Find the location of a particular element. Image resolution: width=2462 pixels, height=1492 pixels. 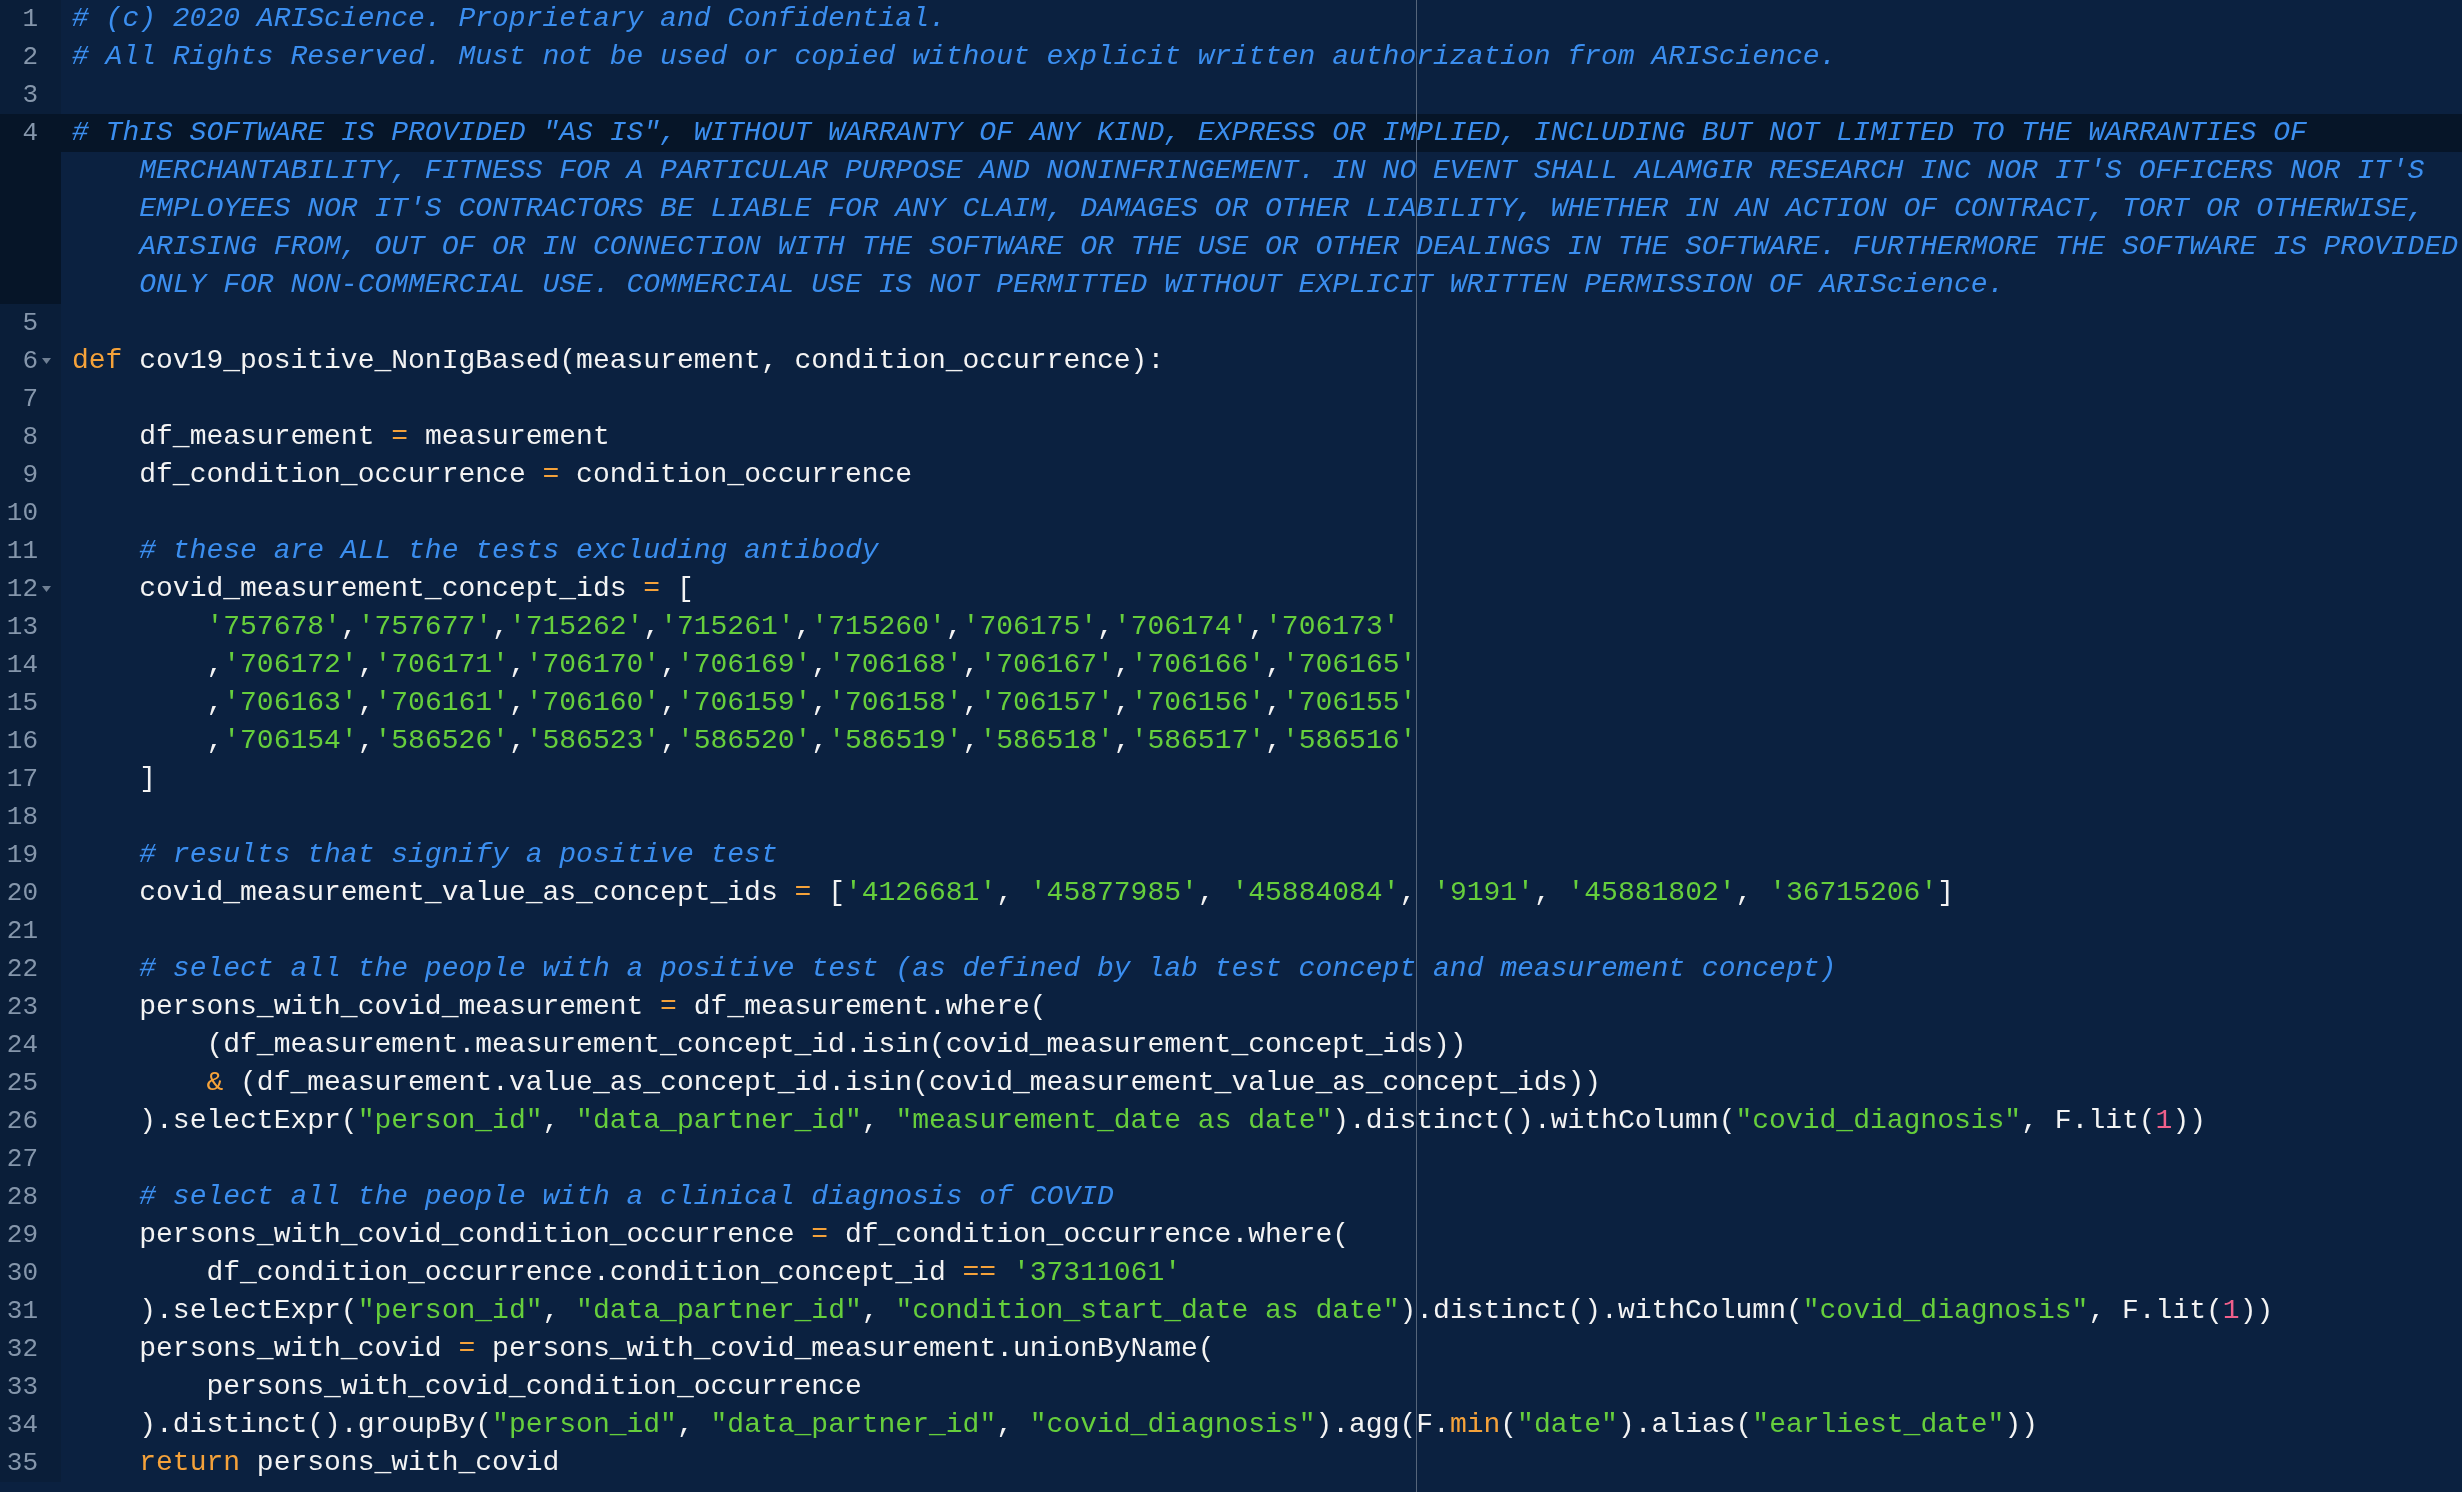

code-comment: # results that signify a positive test is located at coordinates (458, 854).